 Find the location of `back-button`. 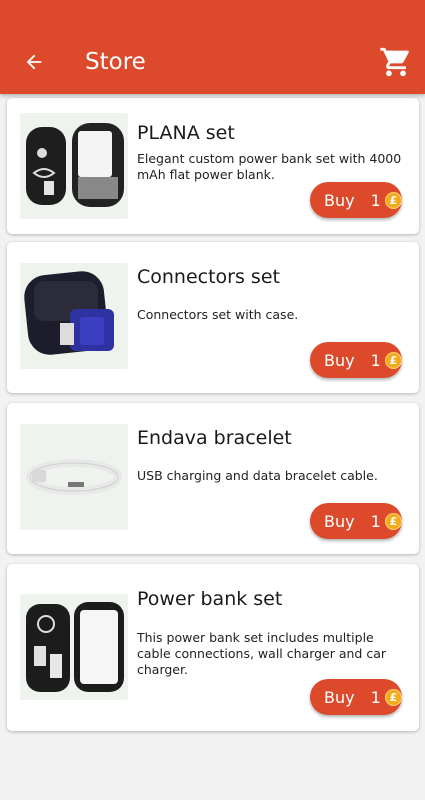

back-button is located at coordinates (34, 62).